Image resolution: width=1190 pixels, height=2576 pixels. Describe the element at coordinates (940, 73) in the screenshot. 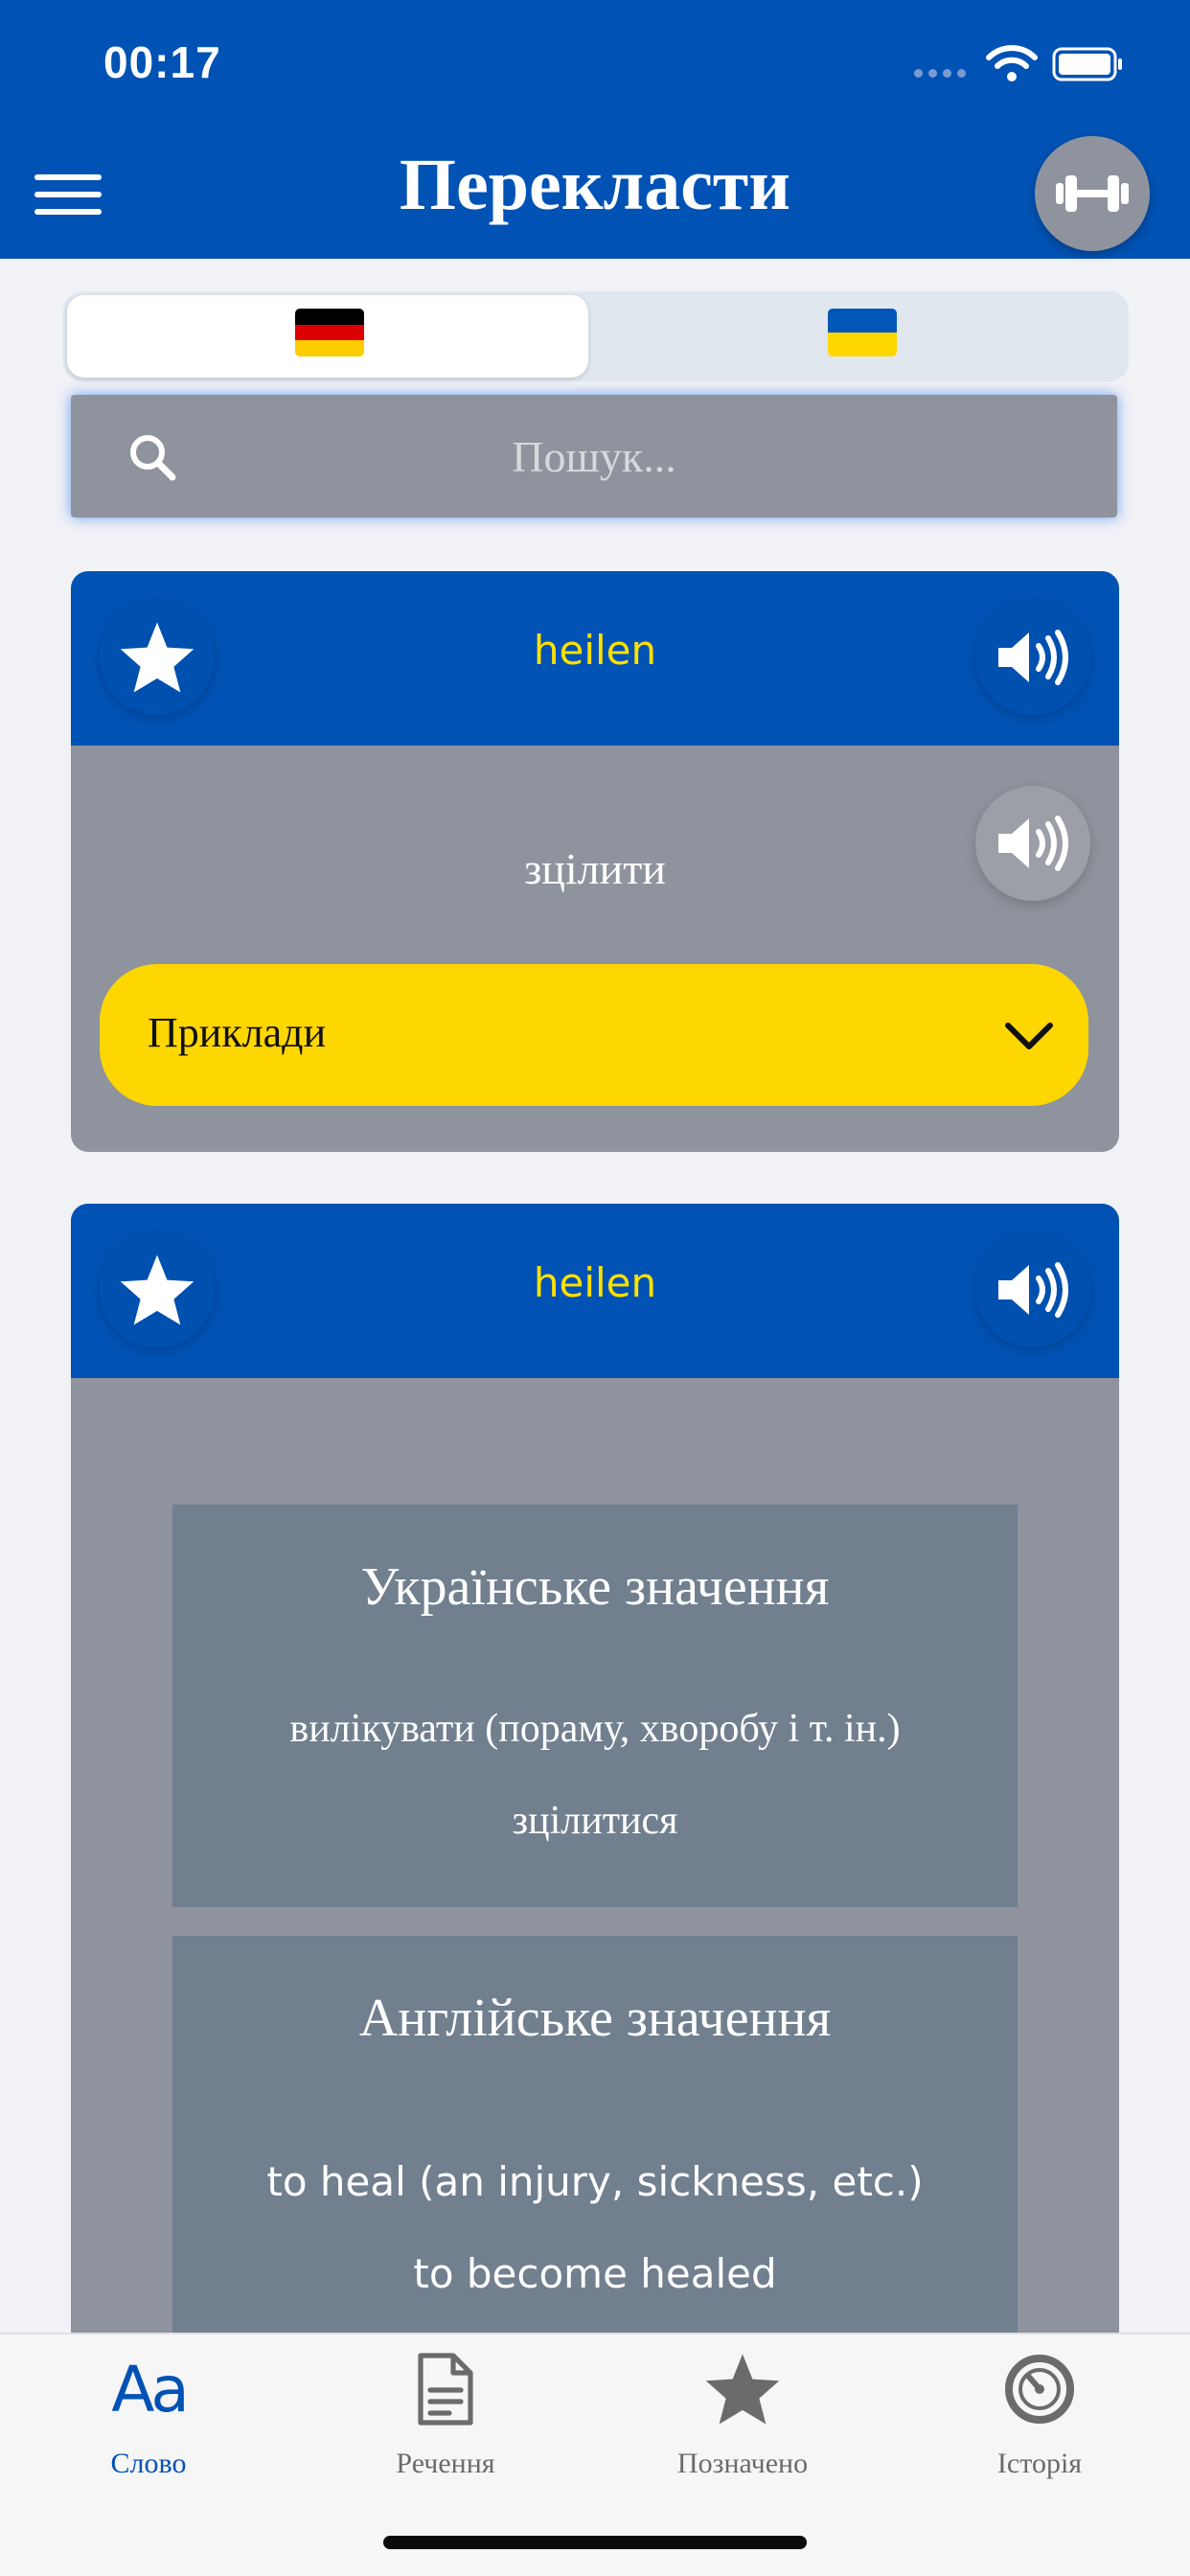

I see `cellular-signal-icon` at that location.